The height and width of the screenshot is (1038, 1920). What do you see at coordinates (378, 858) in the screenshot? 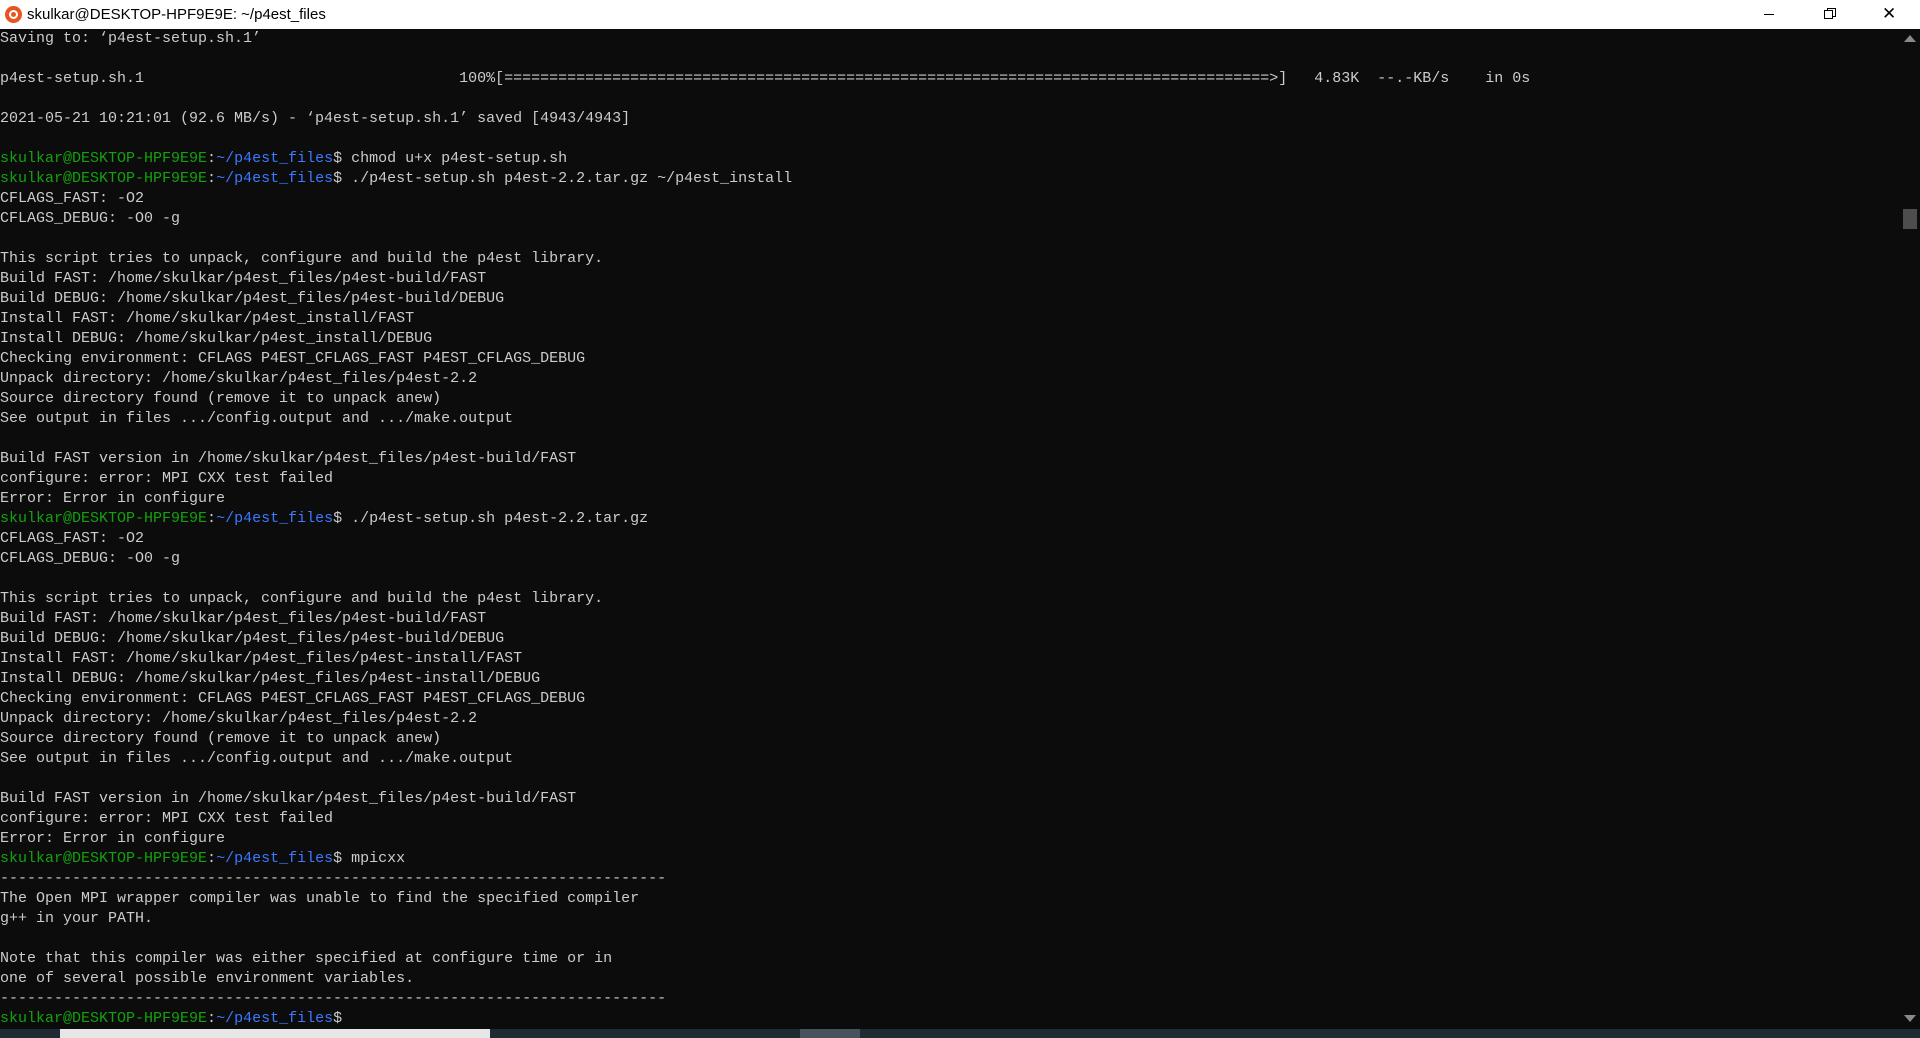
I see `command-text: mpicxx` at bounding box center [378, 858].